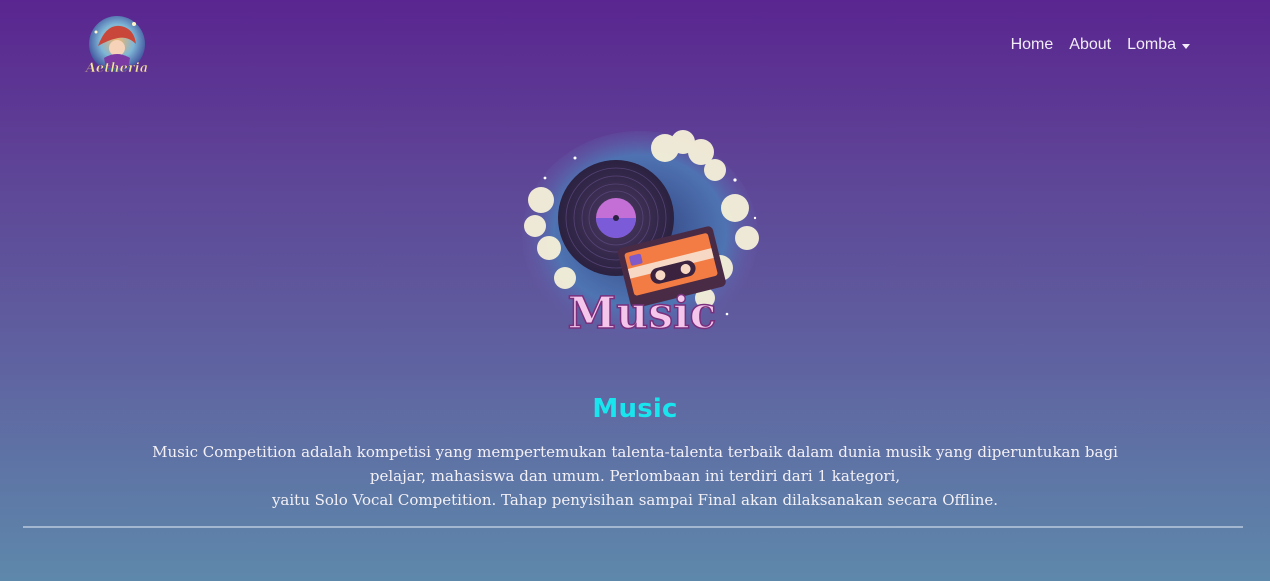  I want to click on nav-dropdown-lomba: Lomba, so click(1158, 45).